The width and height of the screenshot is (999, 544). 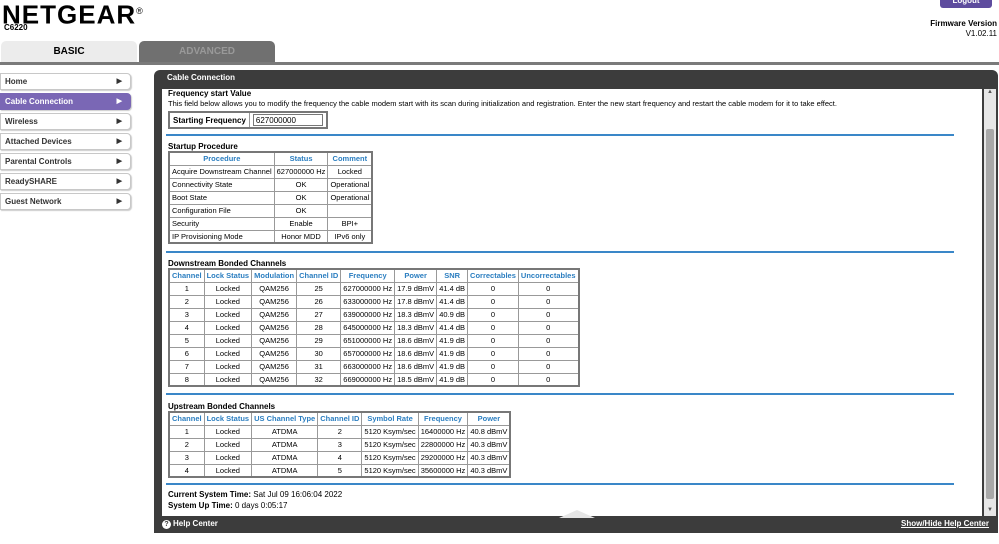 What do you see at coordinates (248, 120) in the screenshot?
I see `starting-frequency-table: Starting Frequency` at bounding box center [248, 120].